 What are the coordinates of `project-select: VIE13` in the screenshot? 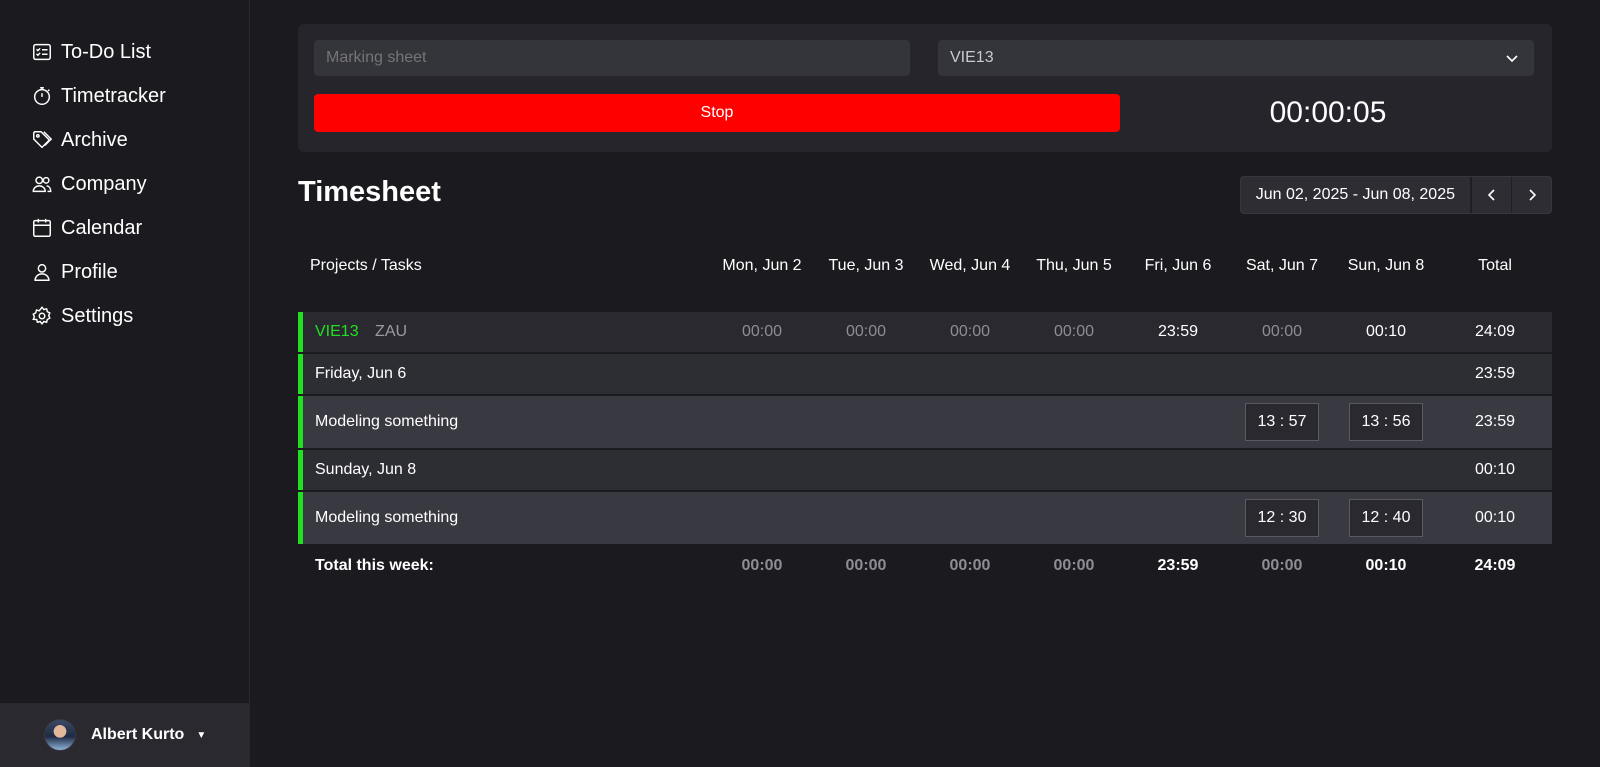 It's located at (1236, 58).